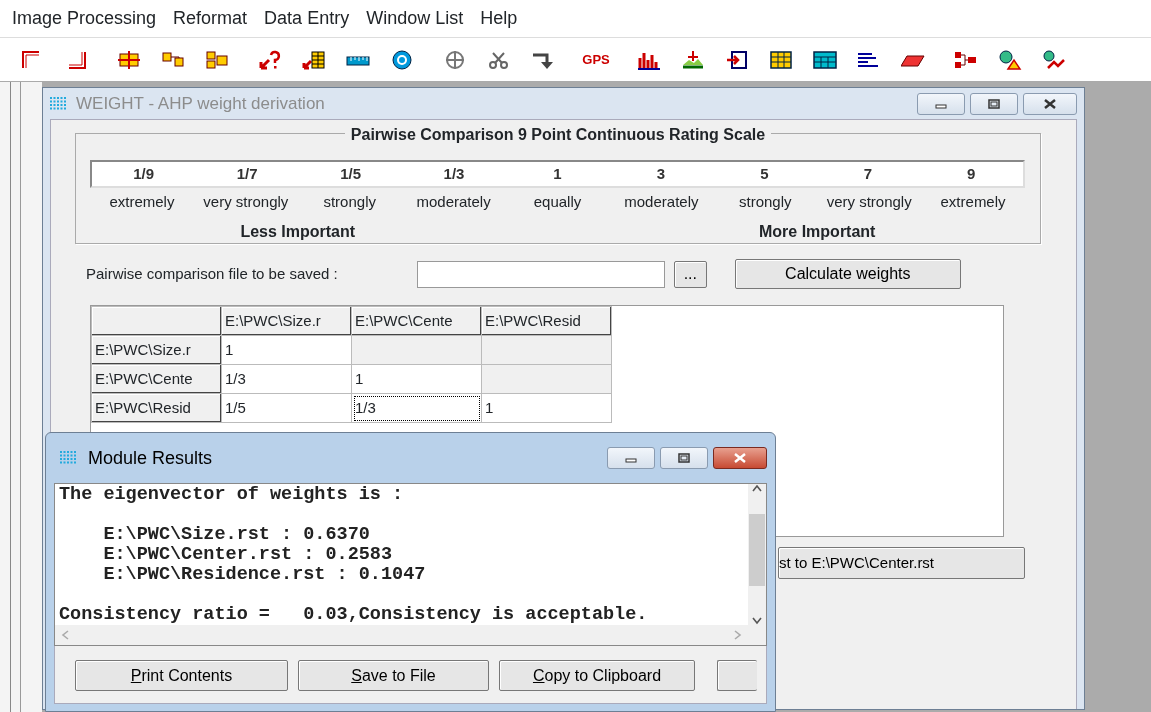 The image size is (1151, 712). Describe the element at coordinates (847, 274) in the screenshot. I see `calculate-button: Calculate weights` at that location.